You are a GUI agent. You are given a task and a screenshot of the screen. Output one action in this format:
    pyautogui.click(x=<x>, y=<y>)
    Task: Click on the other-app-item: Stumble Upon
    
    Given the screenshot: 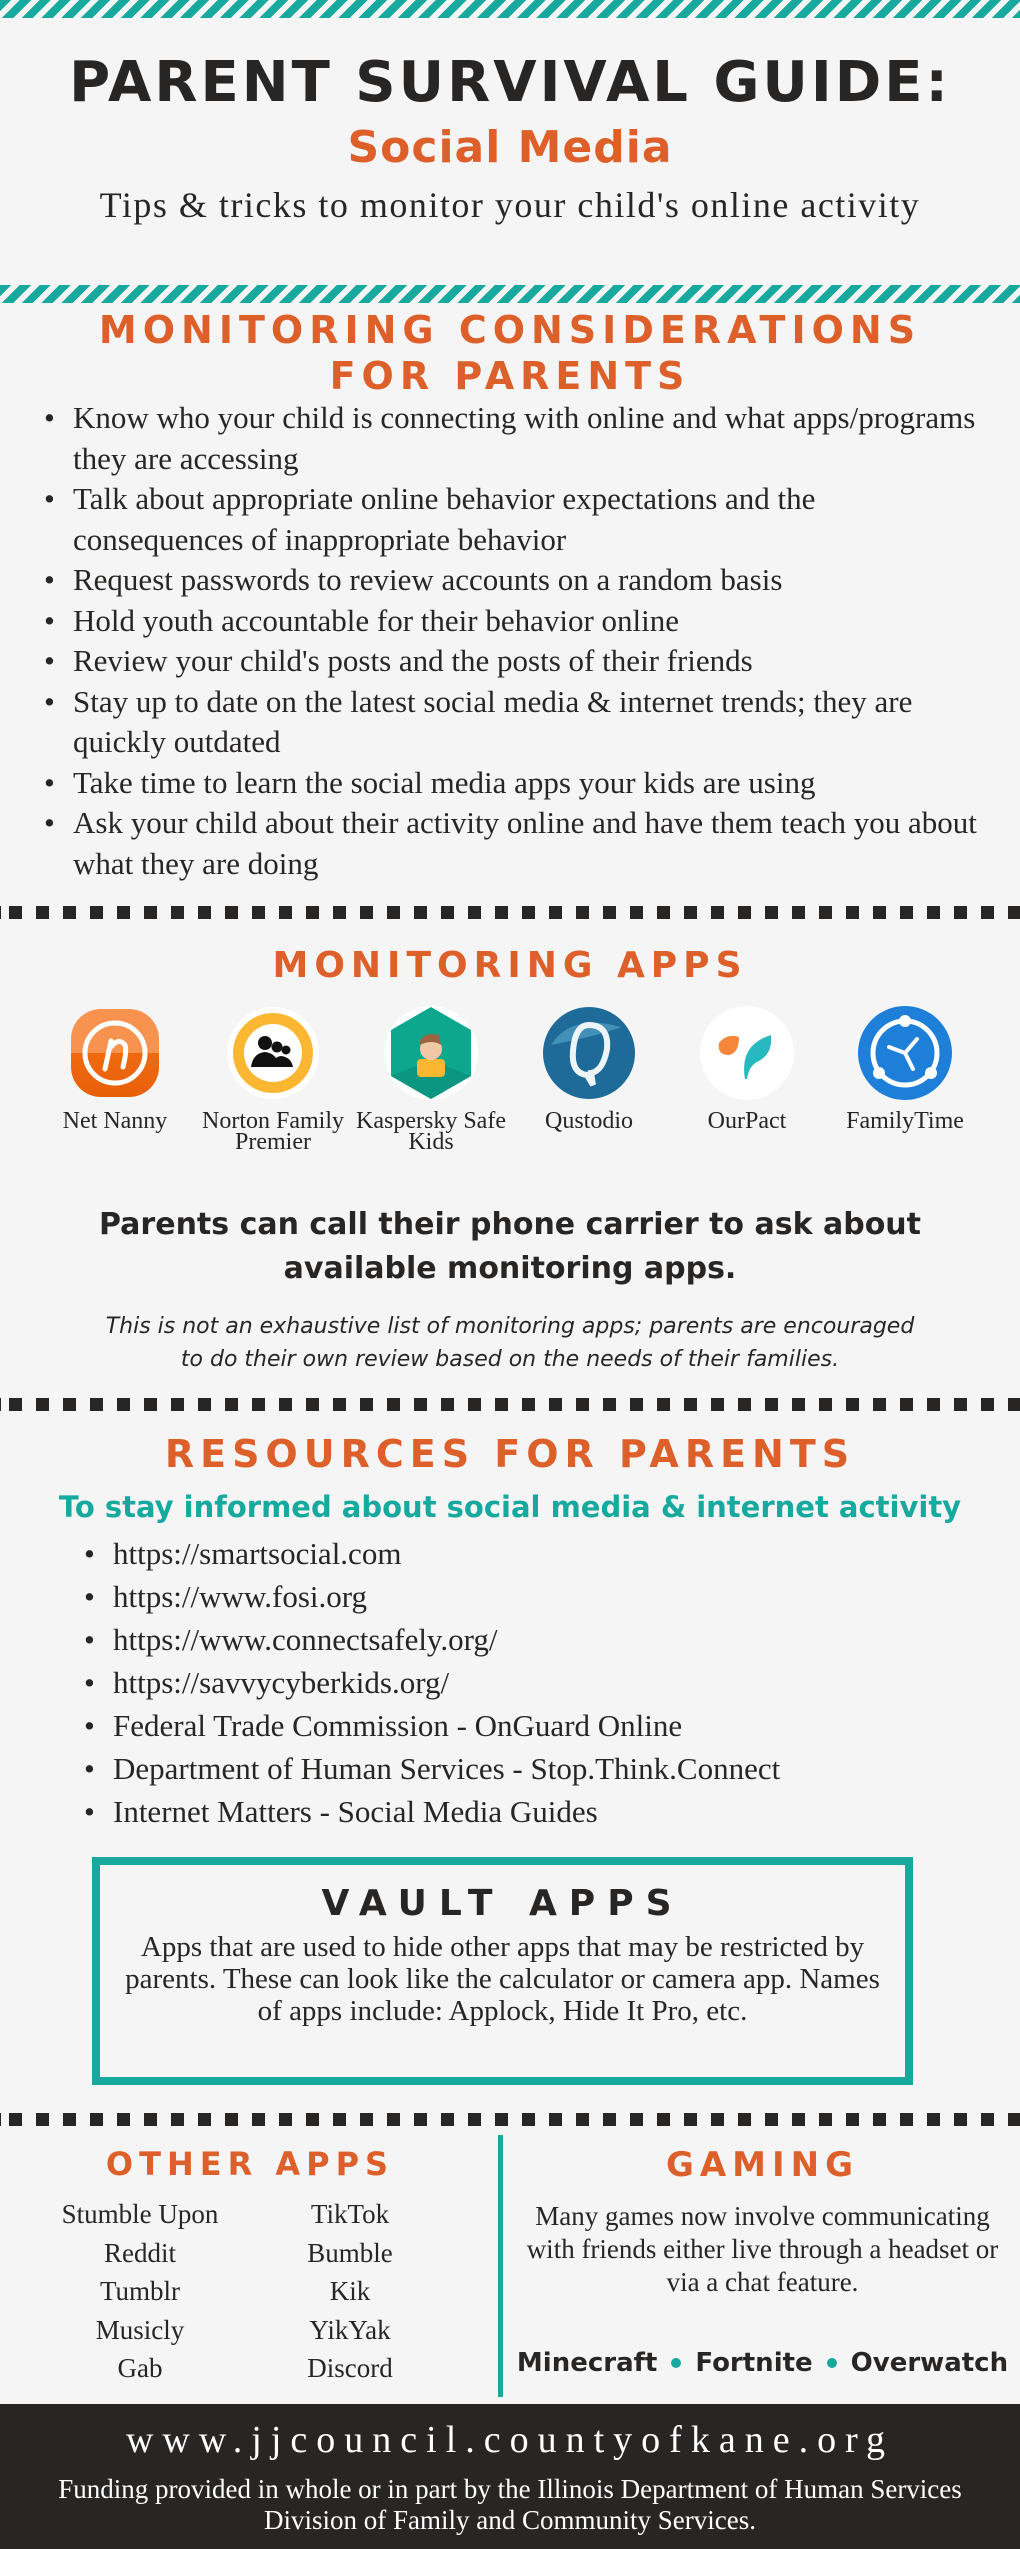 What is the action you would take?
    pyautogui.click(x=140, y=2214)
    